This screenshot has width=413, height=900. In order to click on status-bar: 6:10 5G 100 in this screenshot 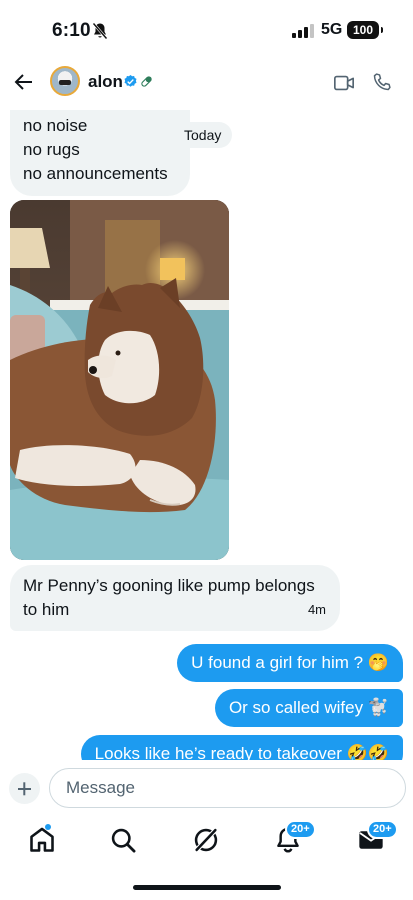, I will do `click(206, 29)`.